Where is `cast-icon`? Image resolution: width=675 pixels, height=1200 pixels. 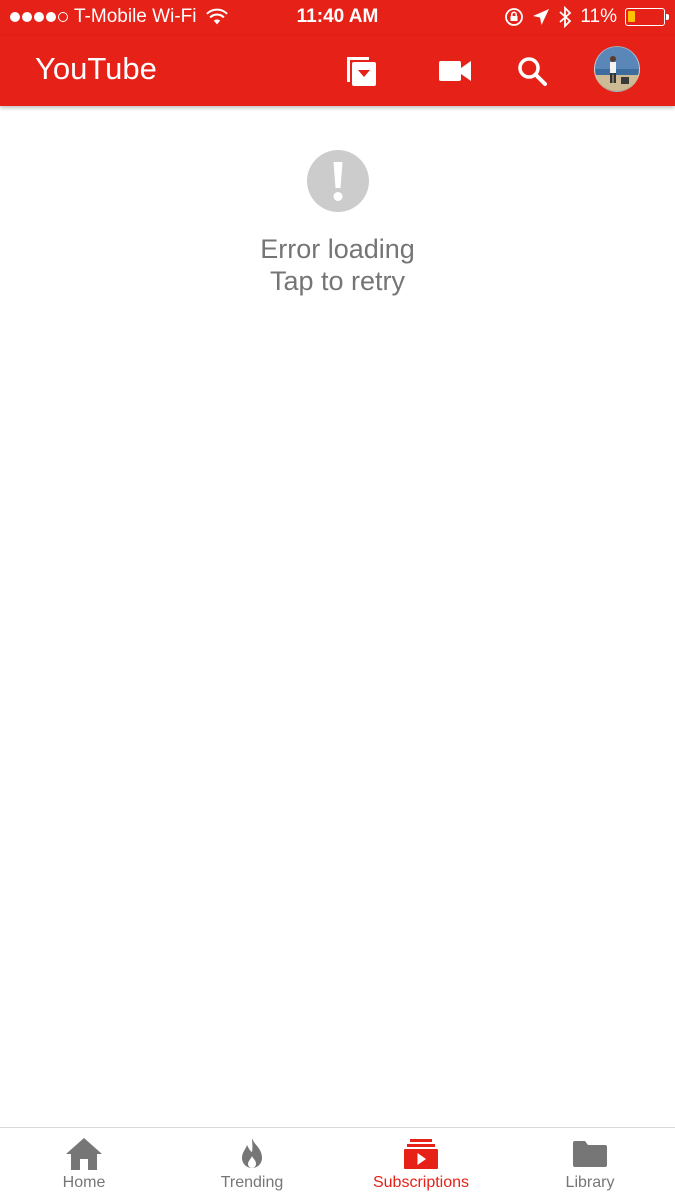 cast-icon is located at coordinates (361, 71).